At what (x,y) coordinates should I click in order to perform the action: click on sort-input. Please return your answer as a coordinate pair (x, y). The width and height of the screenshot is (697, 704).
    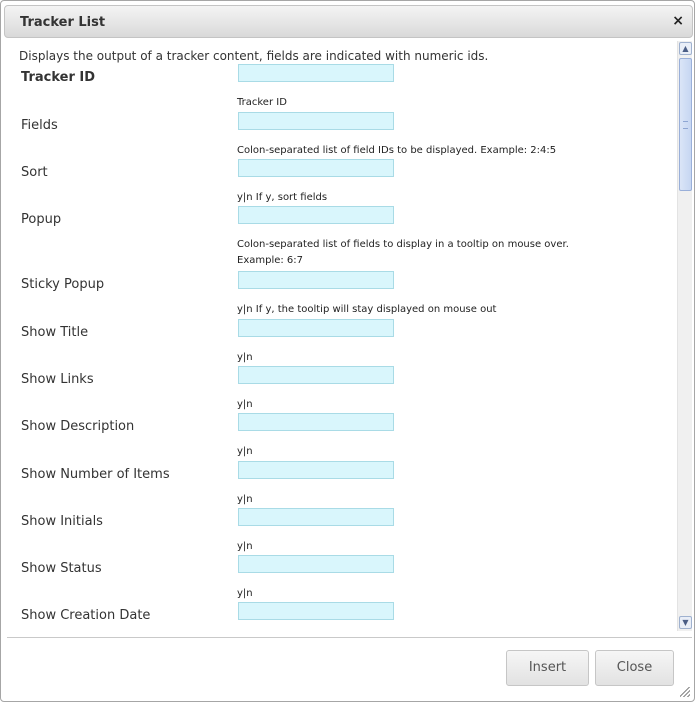
    Looking at the image, I should click on (316, 168).